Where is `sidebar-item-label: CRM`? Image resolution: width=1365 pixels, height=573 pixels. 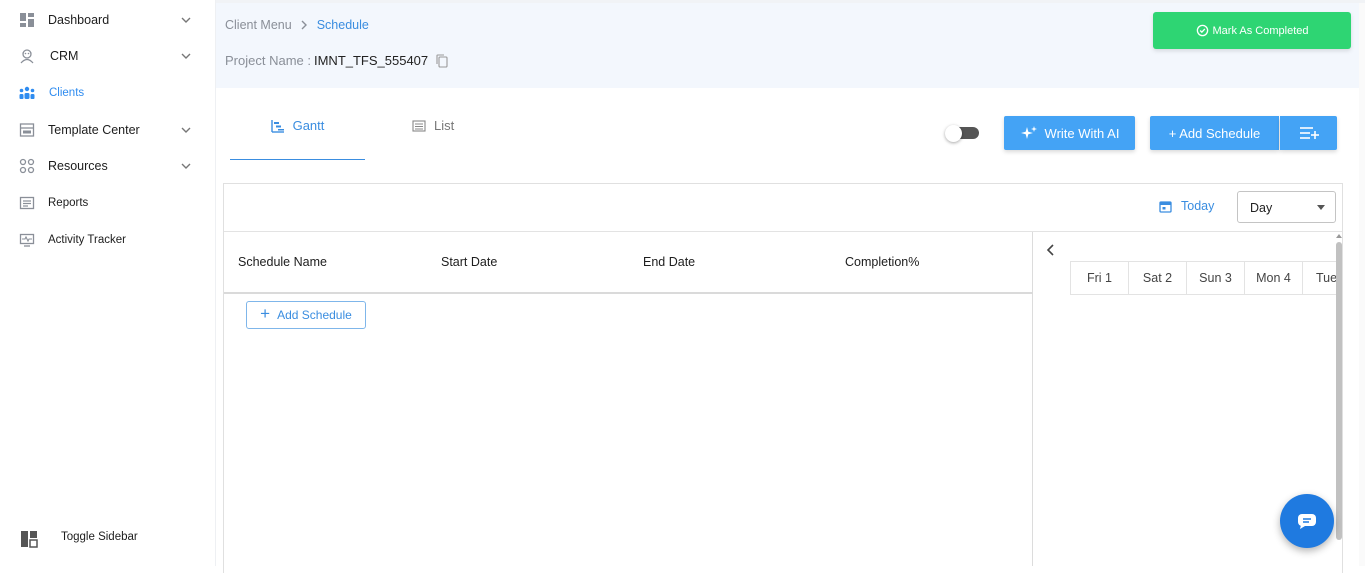
sidebar-item-label: CRM is located at coordinates (64, 56).